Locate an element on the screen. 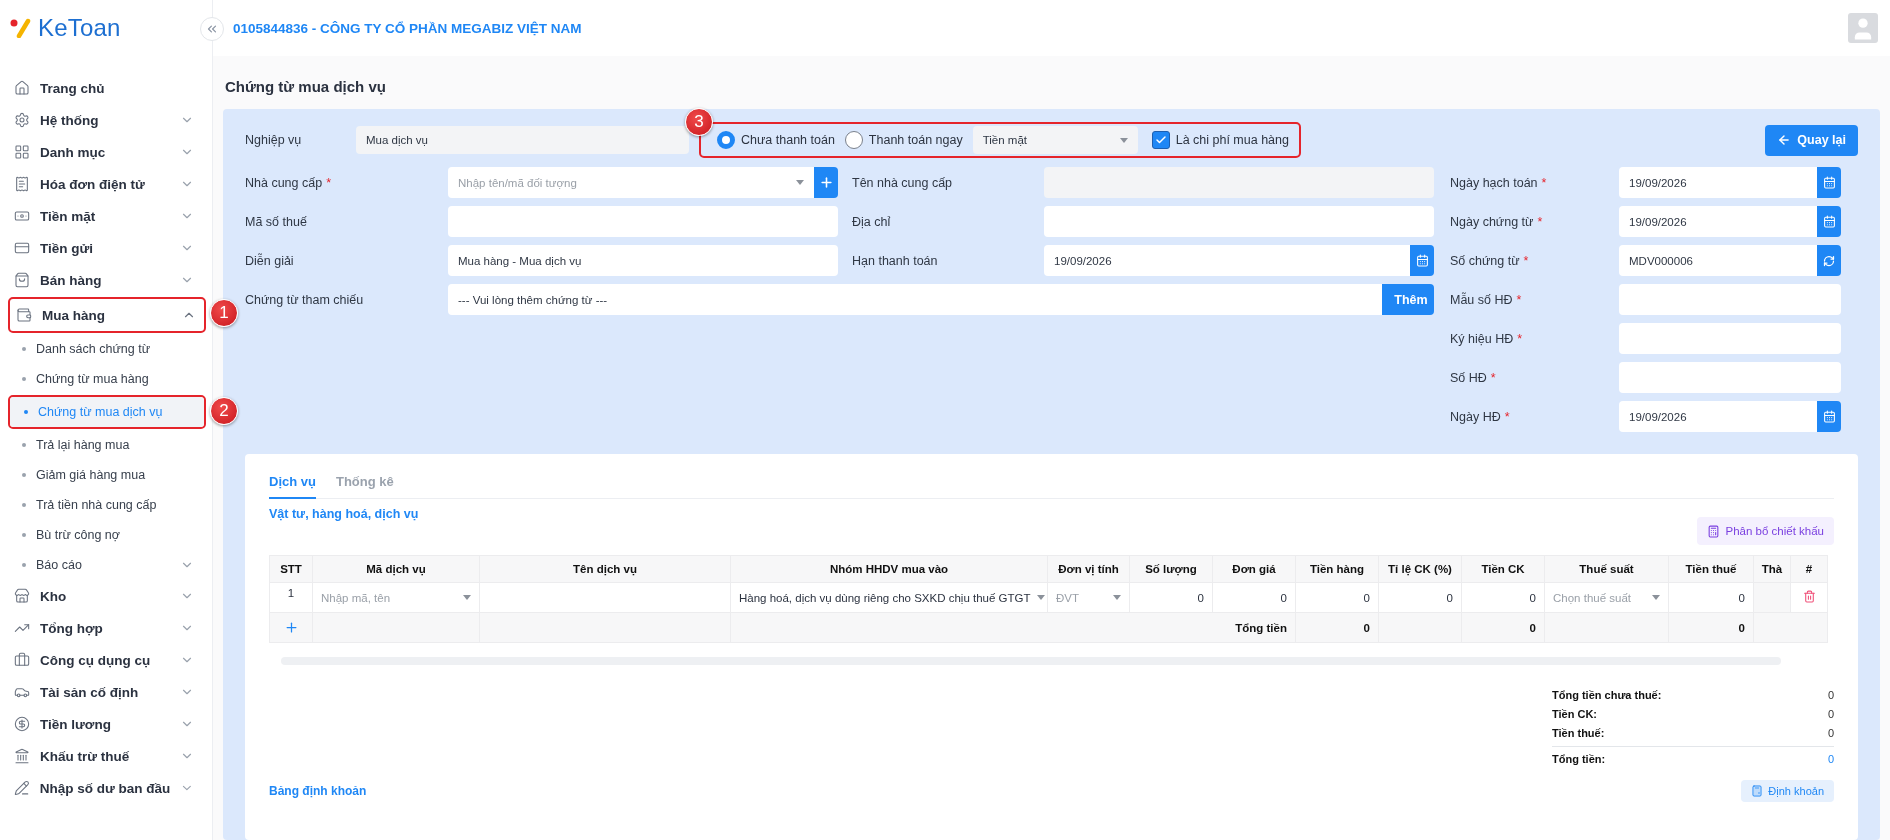 The width and height of the screenshot is (1890, 840). sidebar-item: Hệ thống is located at coordinates (105, 120).